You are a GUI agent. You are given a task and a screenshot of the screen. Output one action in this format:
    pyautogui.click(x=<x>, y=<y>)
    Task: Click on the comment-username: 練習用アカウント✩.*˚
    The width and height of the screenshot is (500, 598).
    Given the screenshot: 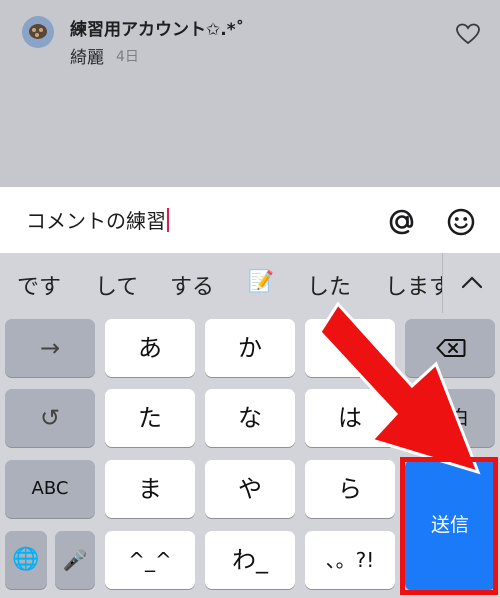 What is the action you would take?
    pyautogui.click(x=157, y=27)
    